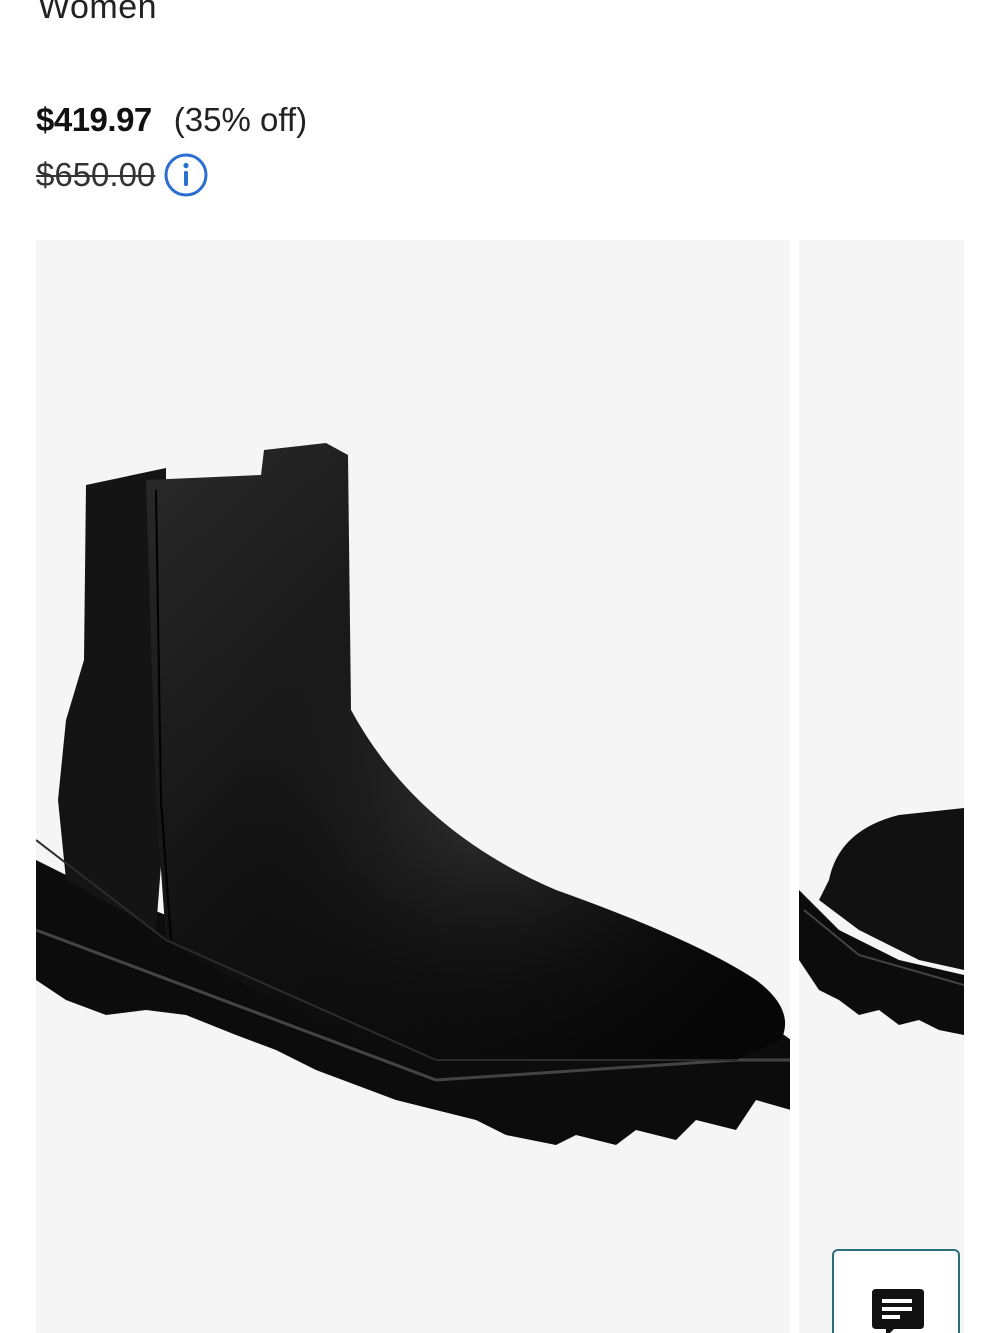  What do you see at coordinates (98, 13) in the screenshot?
I see `product-category: Women` at bounding box center [98, 13].